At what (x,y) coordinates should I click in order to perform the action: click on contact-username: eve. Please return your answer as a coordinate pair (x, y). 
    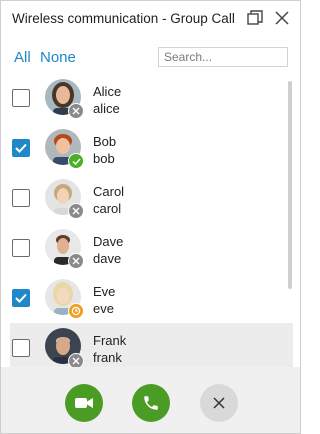
    Looking at the image, I should click on (103, 308).